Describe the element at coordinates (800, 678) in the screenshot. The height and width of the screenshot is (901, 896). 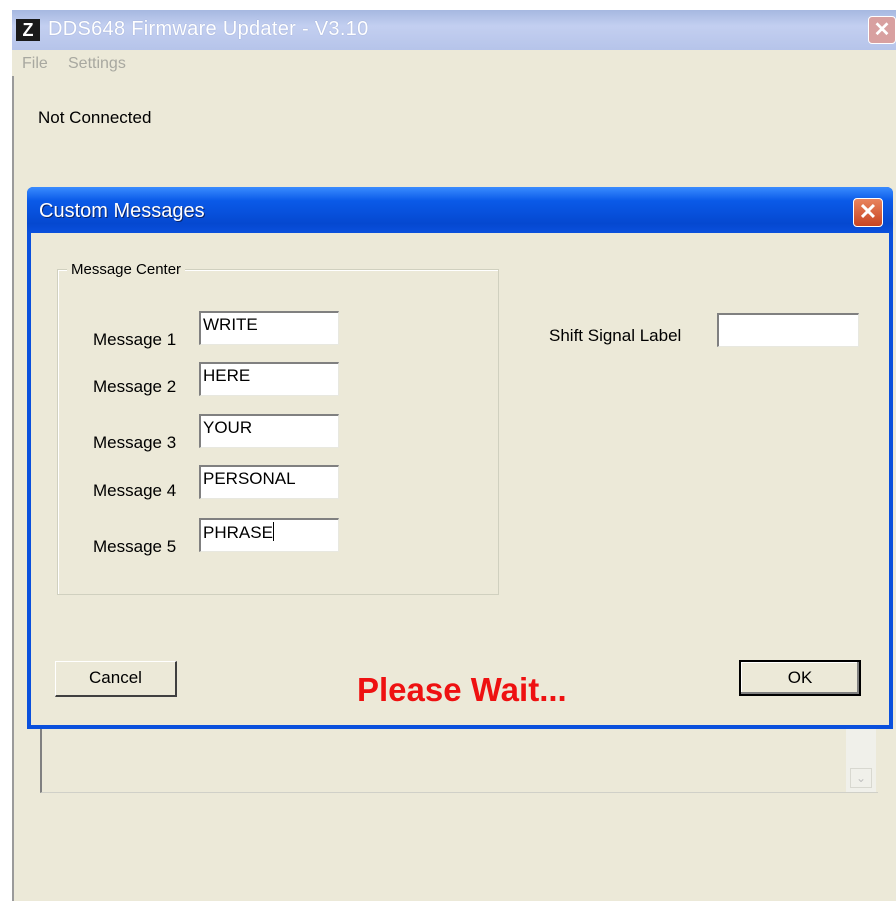
I see `ok-button: OK` at that location.